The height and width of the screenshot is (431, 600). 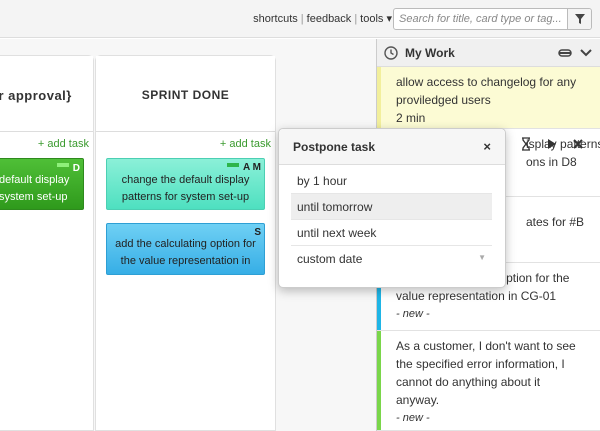 I want to click on work-item-time: 2 min, so click(x=411, y=118).